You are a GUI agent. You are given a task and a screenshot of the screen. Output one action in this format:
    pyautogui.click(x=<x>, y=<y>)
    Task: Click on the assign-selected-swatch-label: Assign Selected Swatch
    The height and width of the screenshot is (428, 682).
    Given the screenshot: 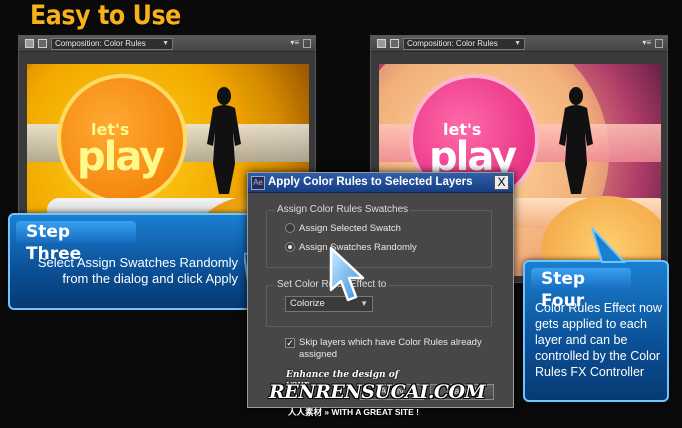 What is the action you would take?
    pyautogui.click(x=350, y=228)
    